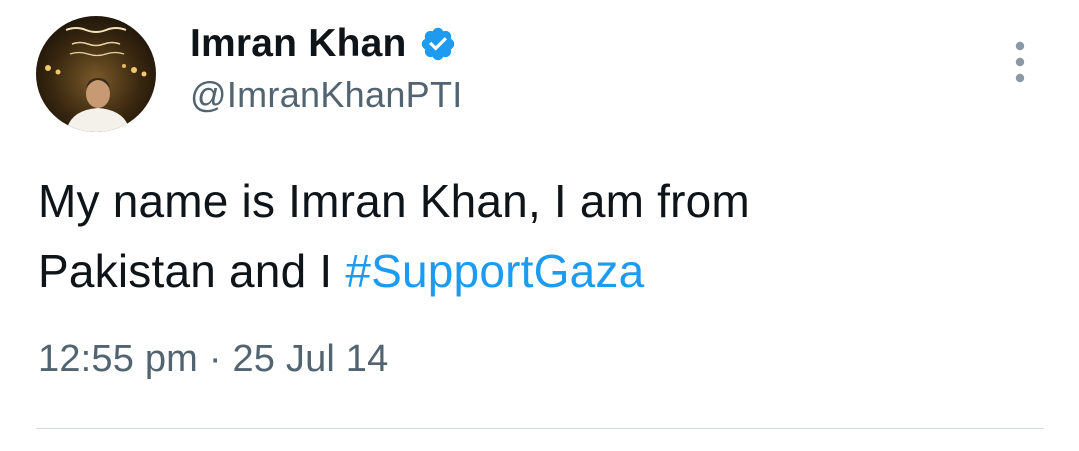 Image resolution: width=1079 pixels, height=451 pixels. I want to click on tweet-time: 12:55 pm, so click(118, 359).